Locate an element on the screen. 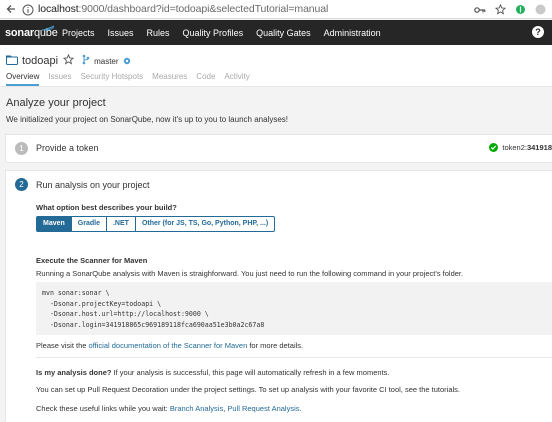 The width and height of the screenshot is (552, 422). profile-icon is located at coordinates (540, 11).